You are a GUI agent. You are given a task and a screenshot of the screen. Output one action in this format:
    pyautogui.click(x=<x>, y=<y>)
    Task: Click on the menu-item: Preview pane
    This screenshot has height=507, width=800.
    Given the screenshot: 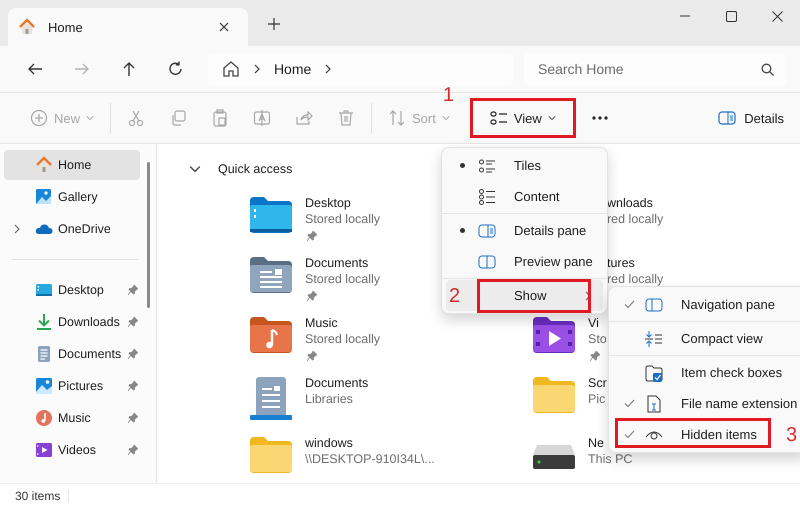 What is the action you would take?
    pyautogui.click(x=524, y=261)
    